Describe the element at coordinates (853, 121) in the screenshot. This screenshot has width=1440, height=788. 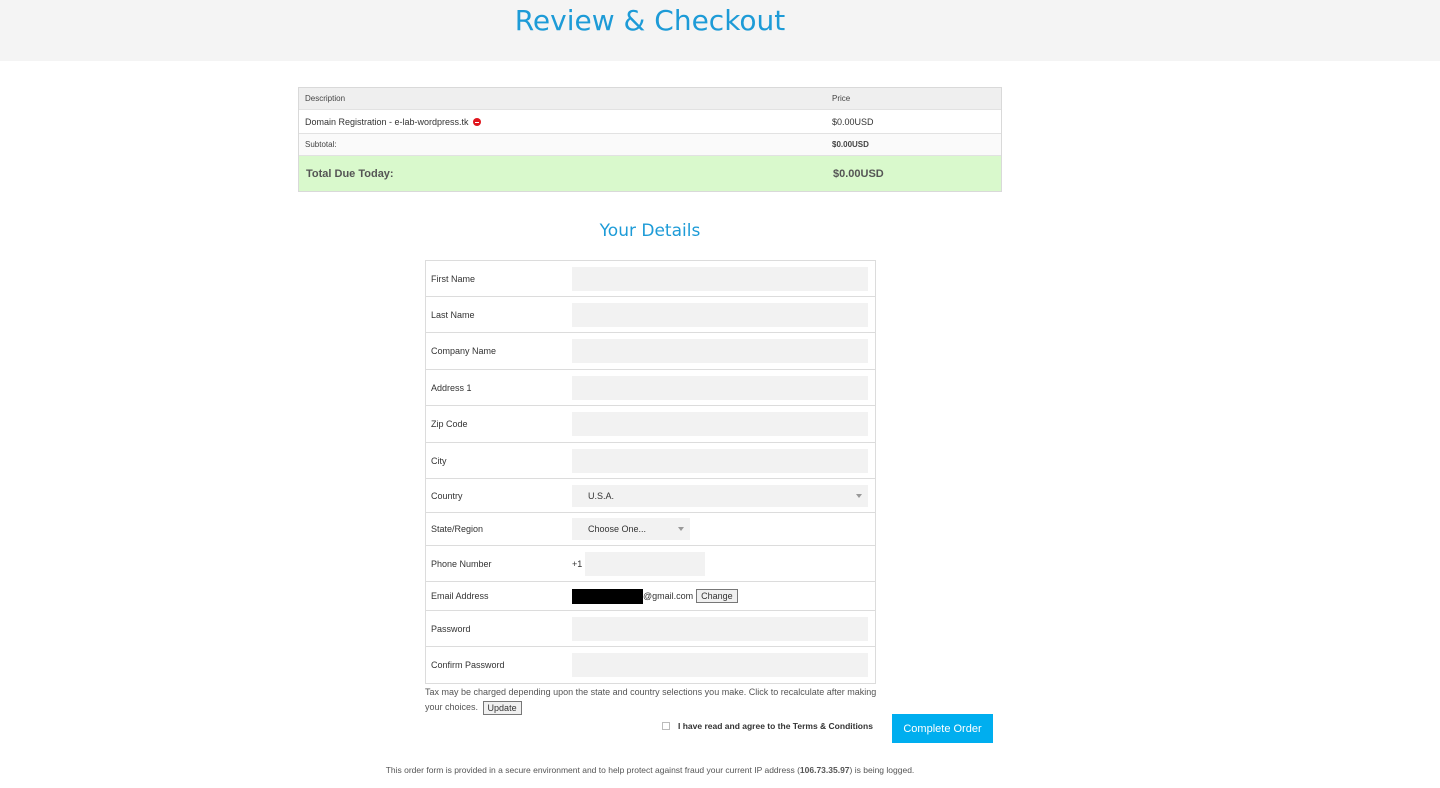
I see `item-price: $0.00USD` at that location.